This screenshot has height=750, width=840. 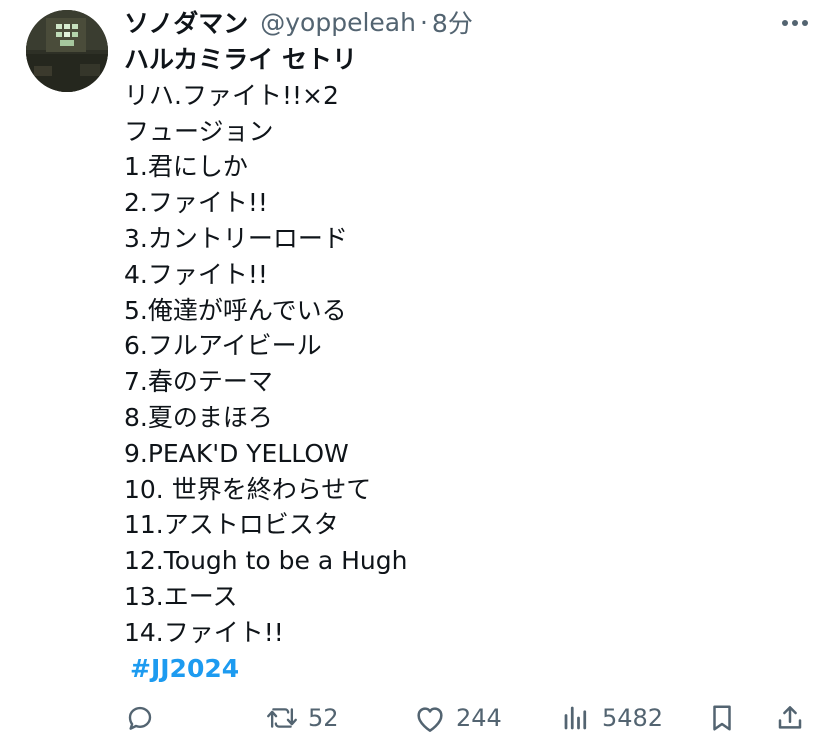 I want to click on reply-button, so click(x=140, y=718).